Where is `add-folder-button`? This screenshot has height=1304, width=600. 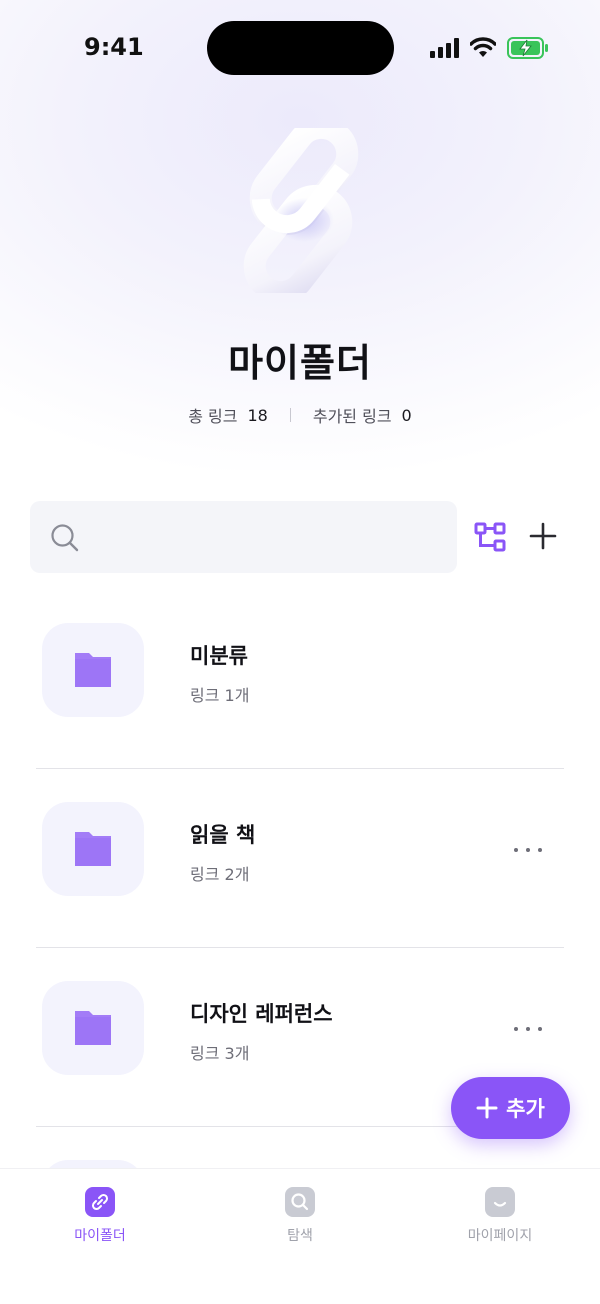 add-folder-button is located at coordinates (543, 536).